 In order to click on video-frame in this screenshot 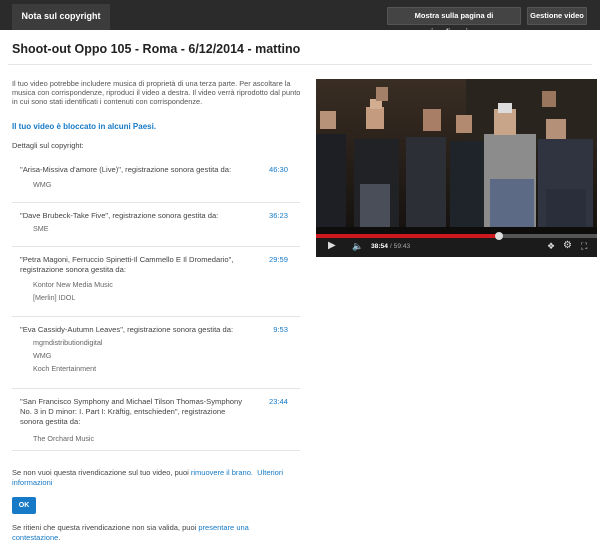, I will do `click(456, 156)`.